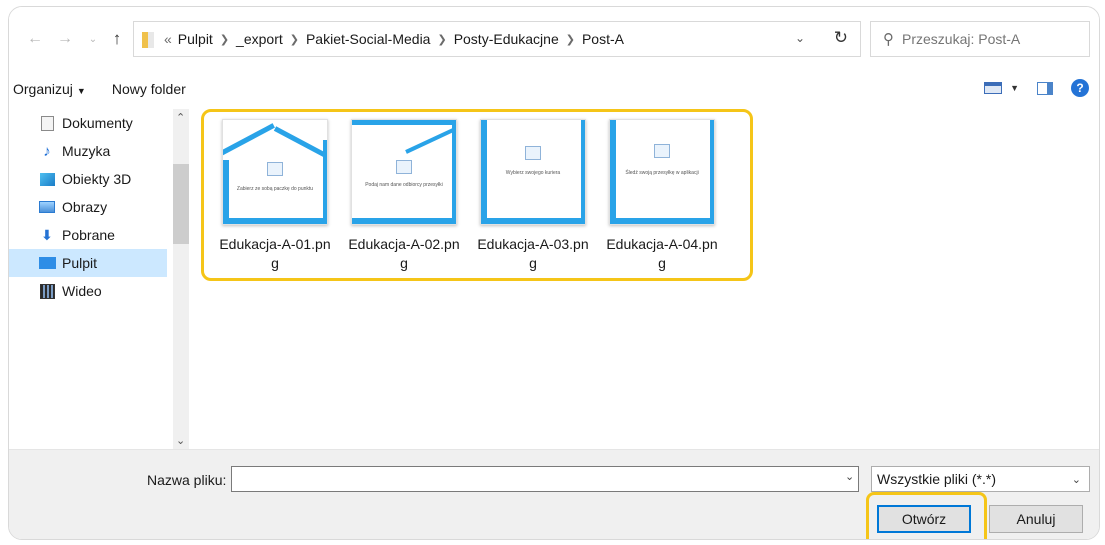  I want to click on filename-dropdown-icon: ⌄, so click(849, 476).